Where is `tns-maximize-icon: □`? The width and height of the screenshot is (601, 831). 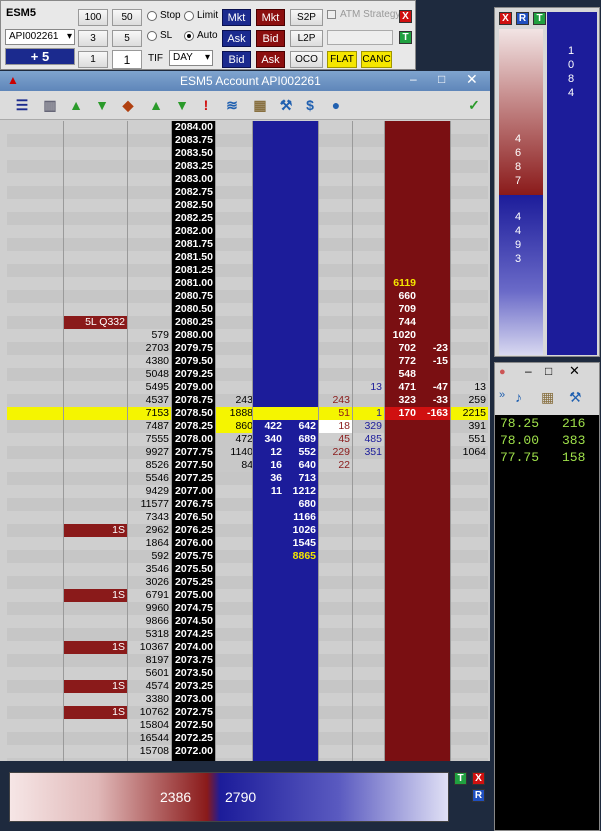 tns-maximize-icon: □ is located at coordinates (548, 371).